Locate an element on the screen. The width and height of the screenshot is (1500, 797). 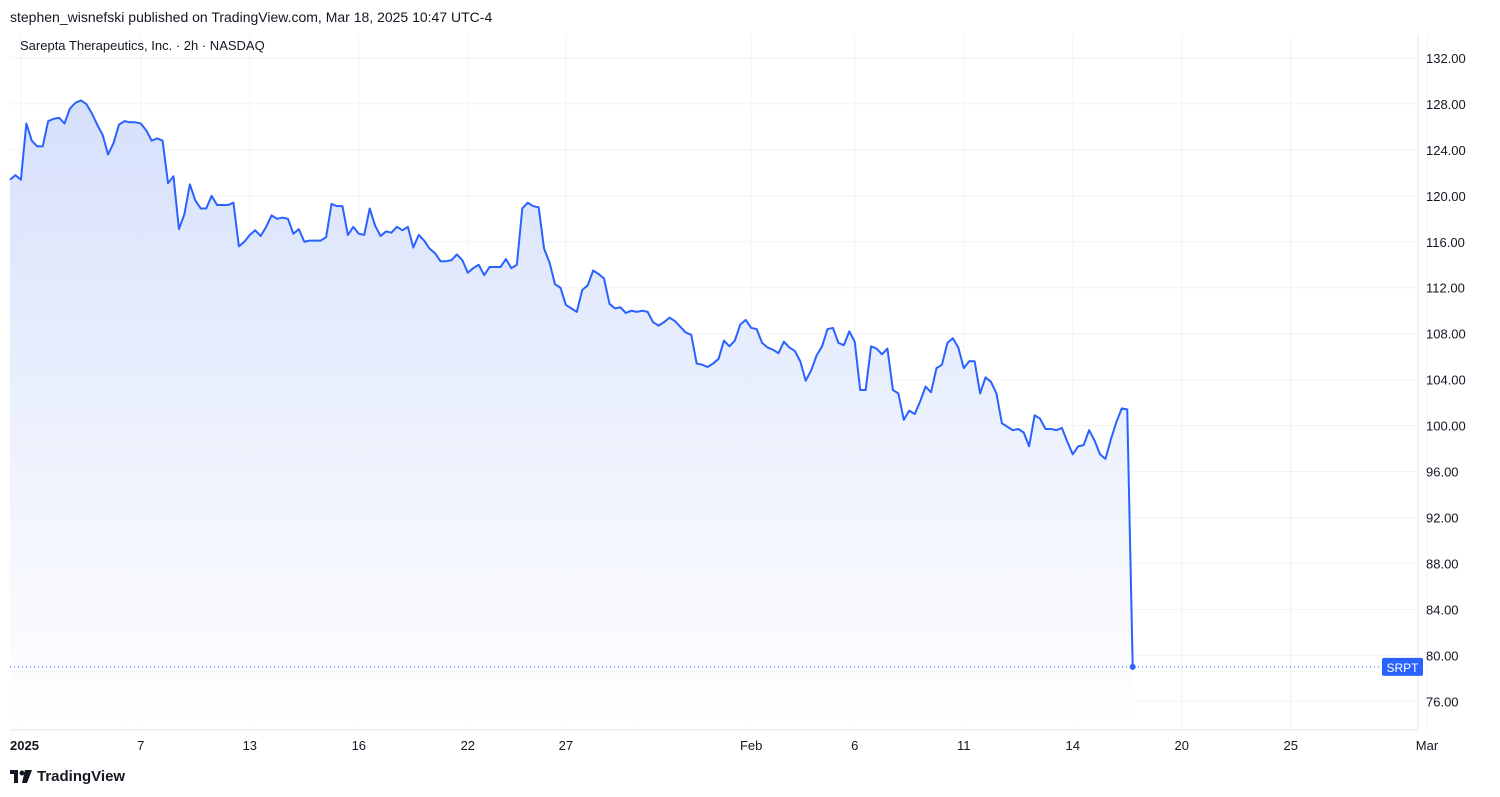
x-axis: 2025713162227Feb611142025Mar6111419 is located at coordinates (724, 741).